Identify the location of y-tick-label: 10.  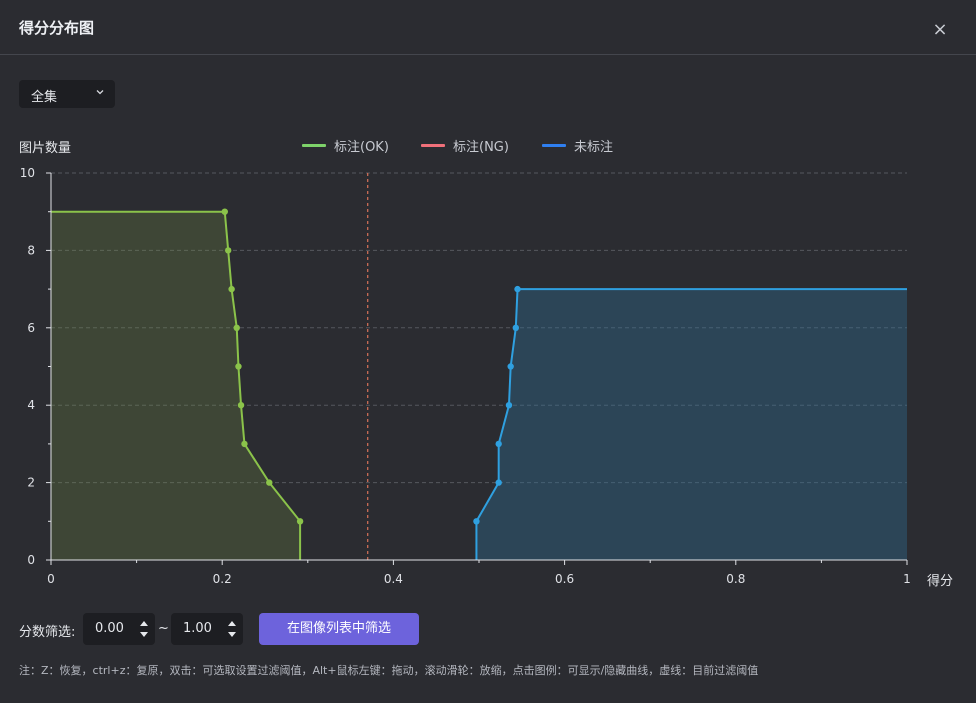
(27, 173).